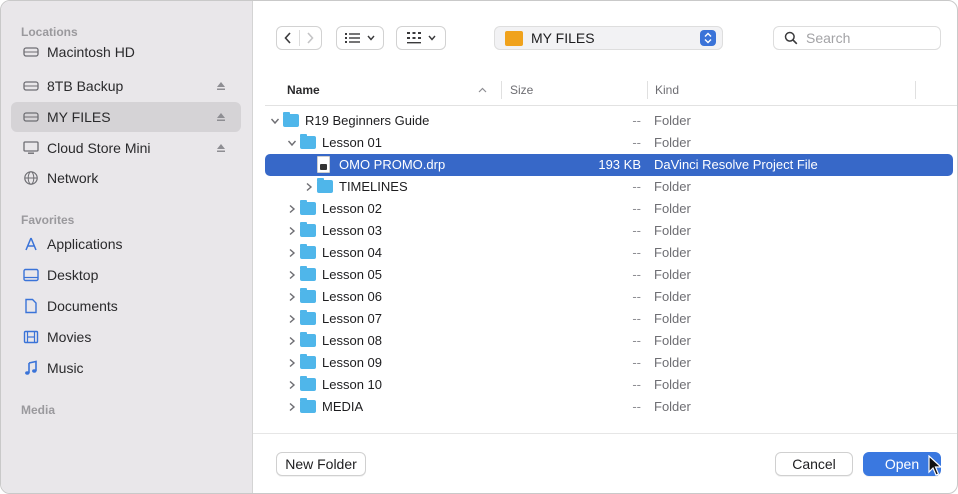 This screenshot has height=494, width=958. I want to click on column-label: Size, so click(522, 90).